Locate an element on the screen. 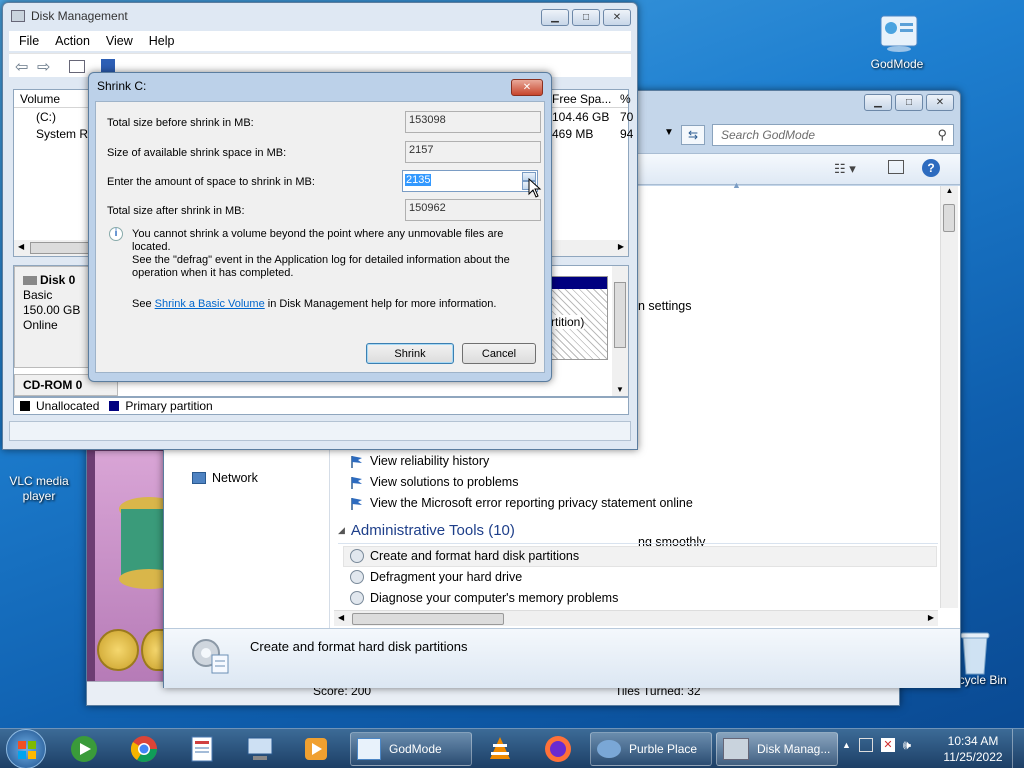 Image resolution: width=1024 pixels, height=768 pixels. pinned-chrome-icon is located at coordinates (144, 749).